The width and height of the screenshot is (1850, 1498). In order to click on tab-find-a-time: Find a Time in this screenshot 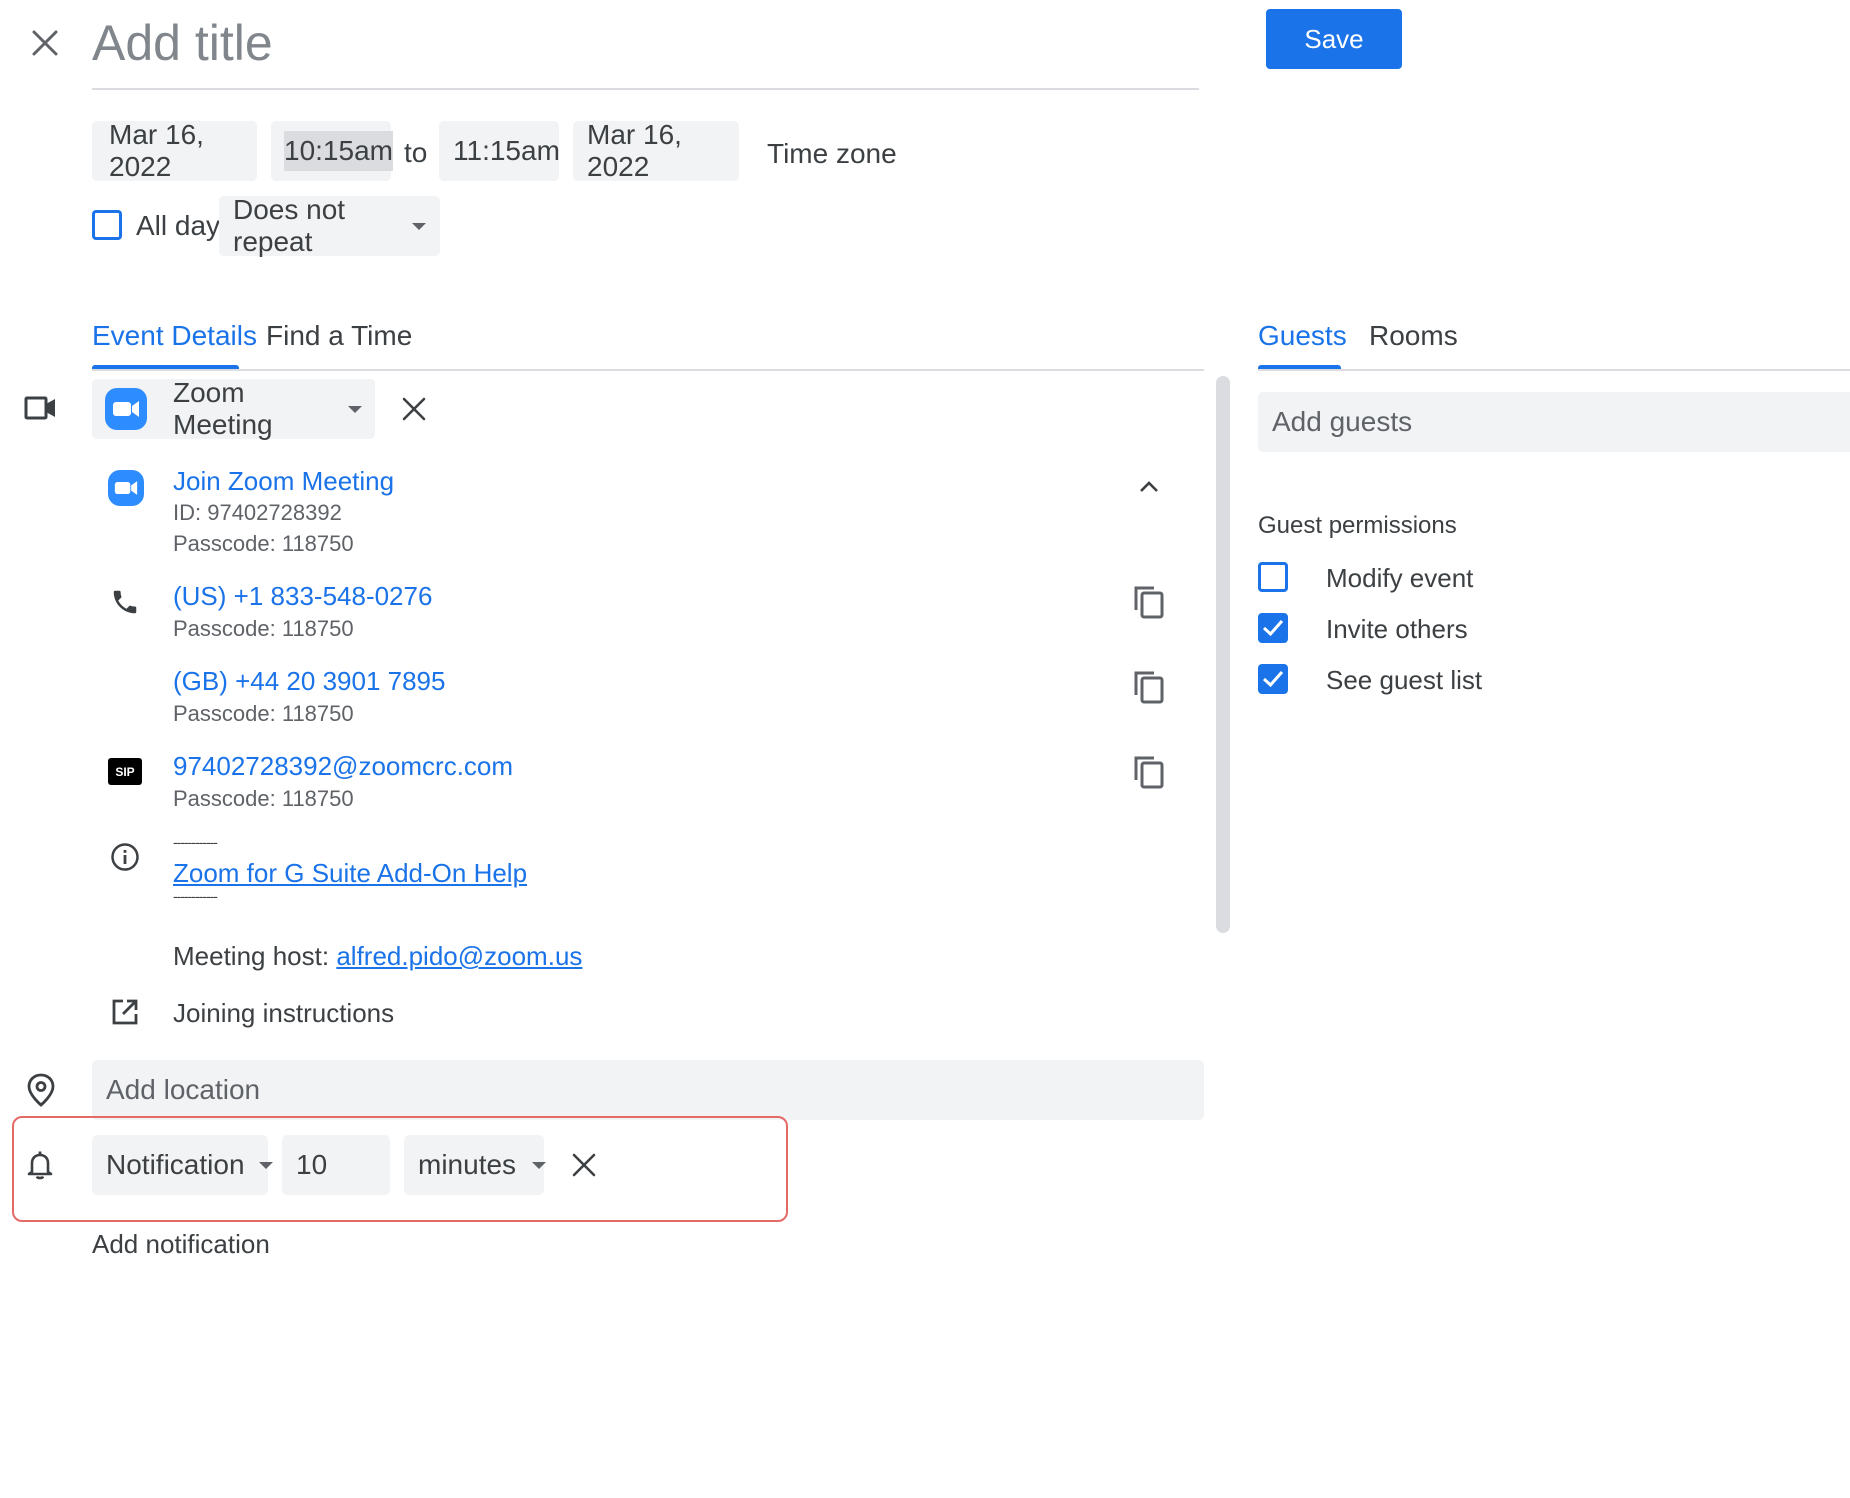, I will do `click(339, 336)`.